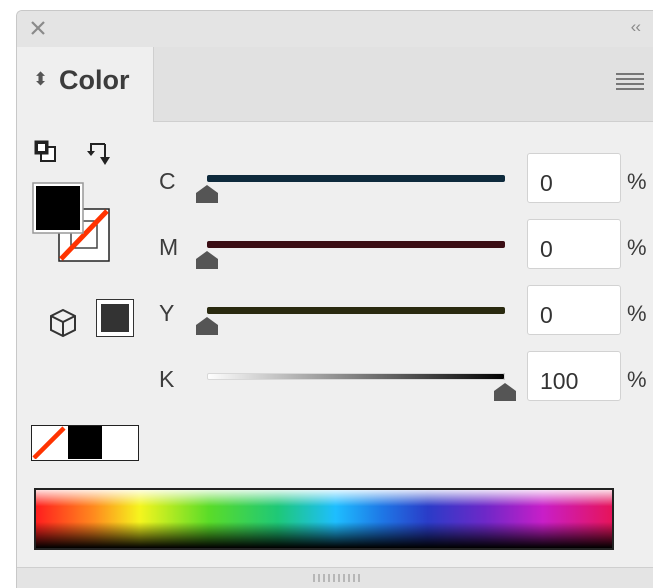 The width and height of the screenshot is (653, 588). I want to click on swap-fill-stroke-icon, so click(100, 154).